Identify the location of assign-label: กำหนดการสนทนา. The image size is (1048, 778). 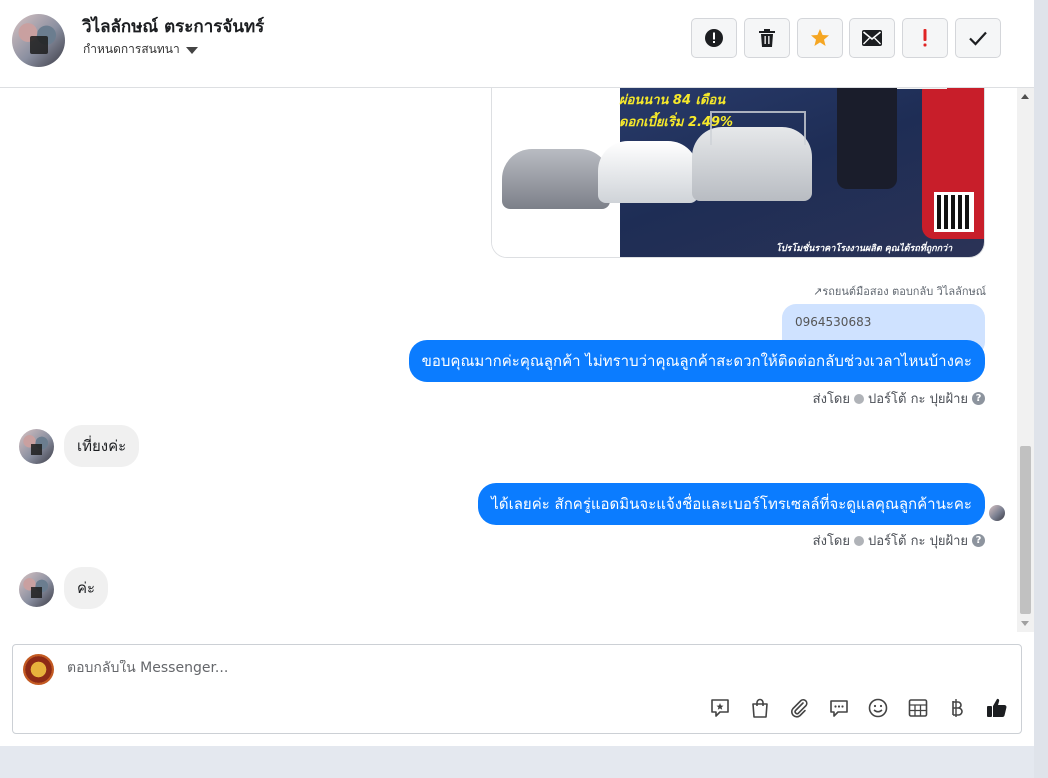
(131, 49).